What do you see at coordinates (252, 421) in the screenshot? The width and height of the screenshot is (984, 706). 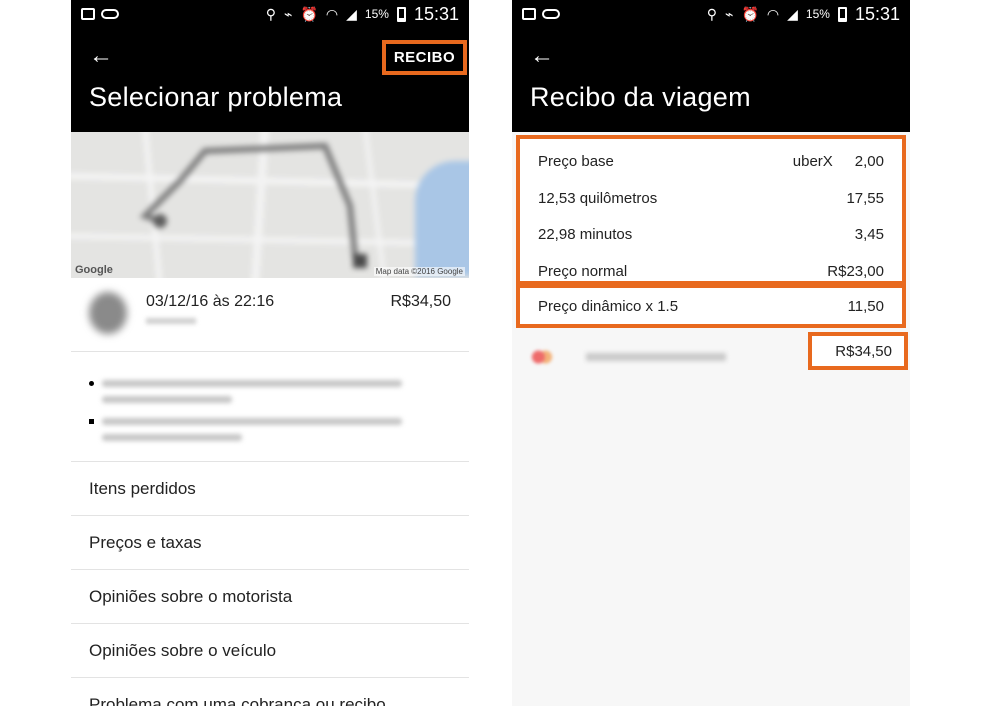 I see `dropoff-address-blurred` at bounding box center [252, 421].